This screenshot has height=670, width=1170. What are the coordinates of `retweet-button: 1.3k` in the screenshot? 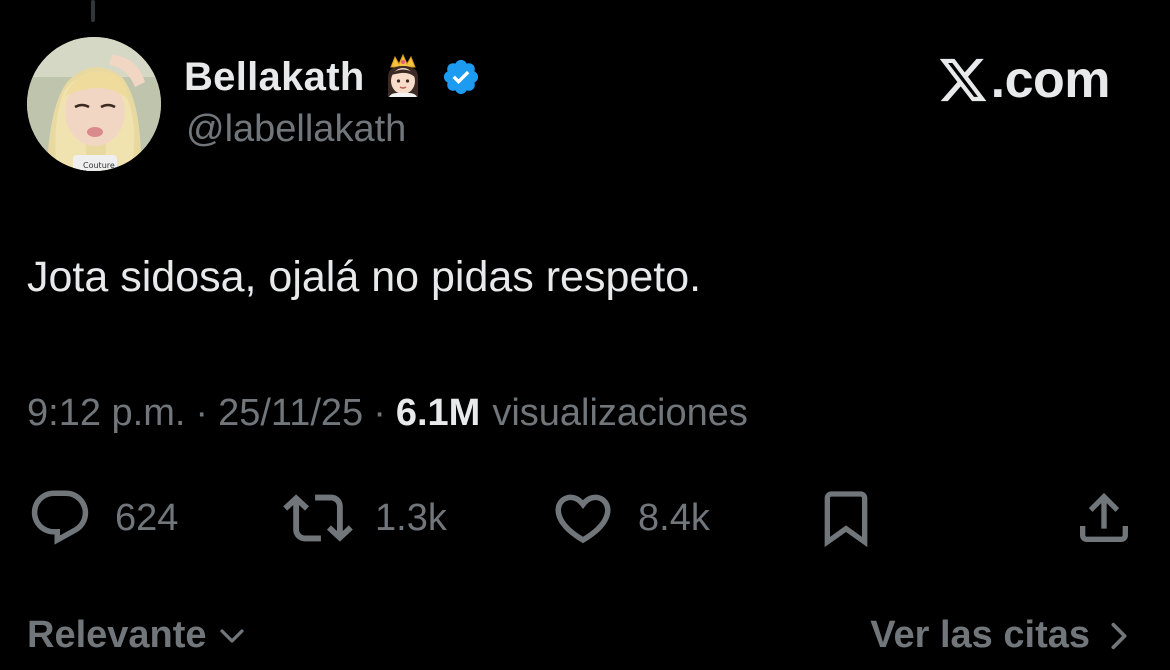 It's located at (365, 518).